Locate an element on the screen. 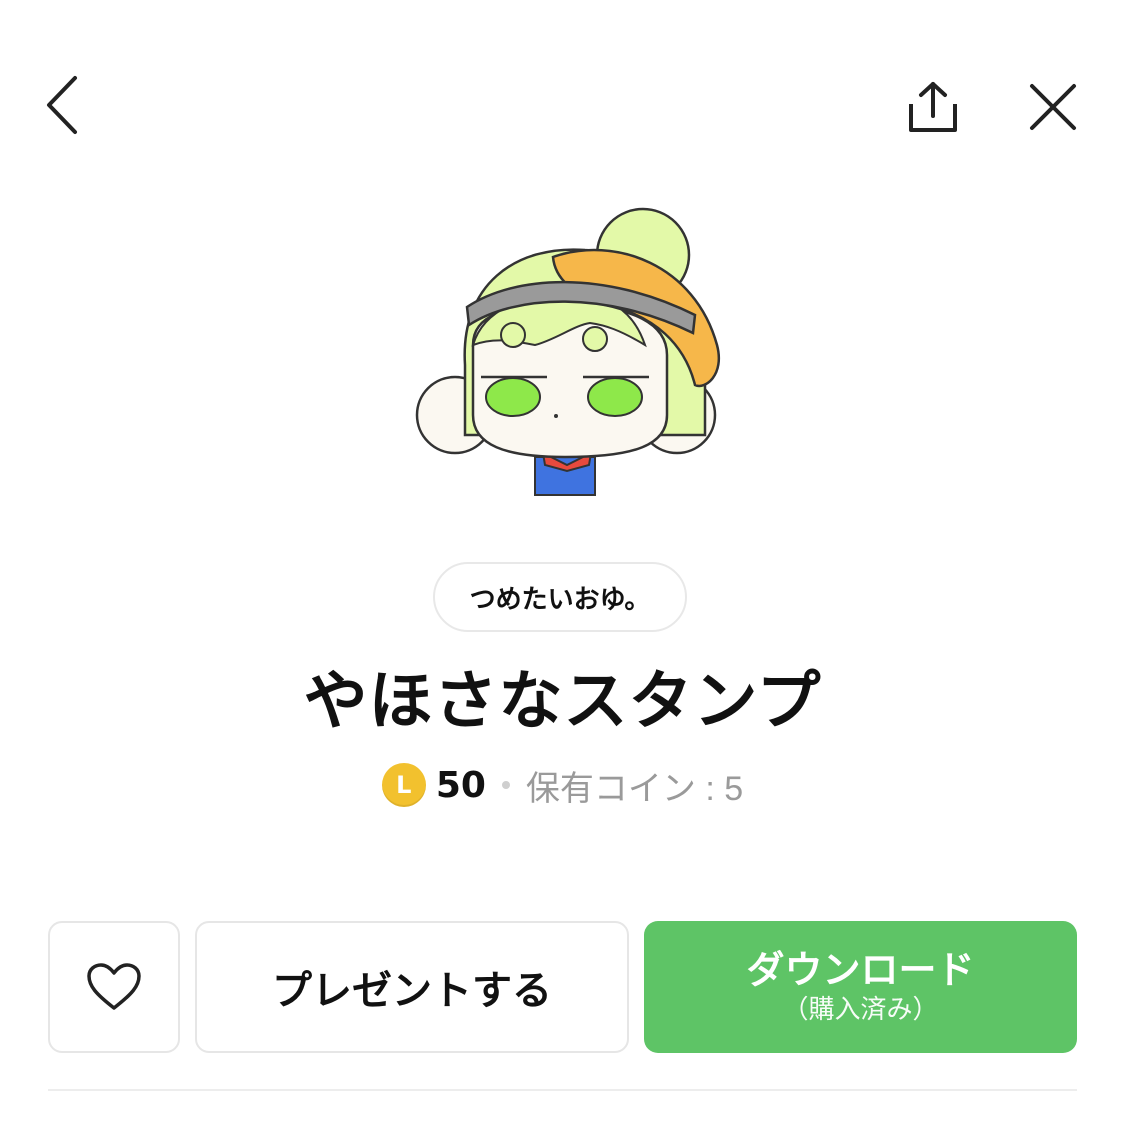  owned-coins-text: 保有コイン : 5 is located at coordinates (634, 788).